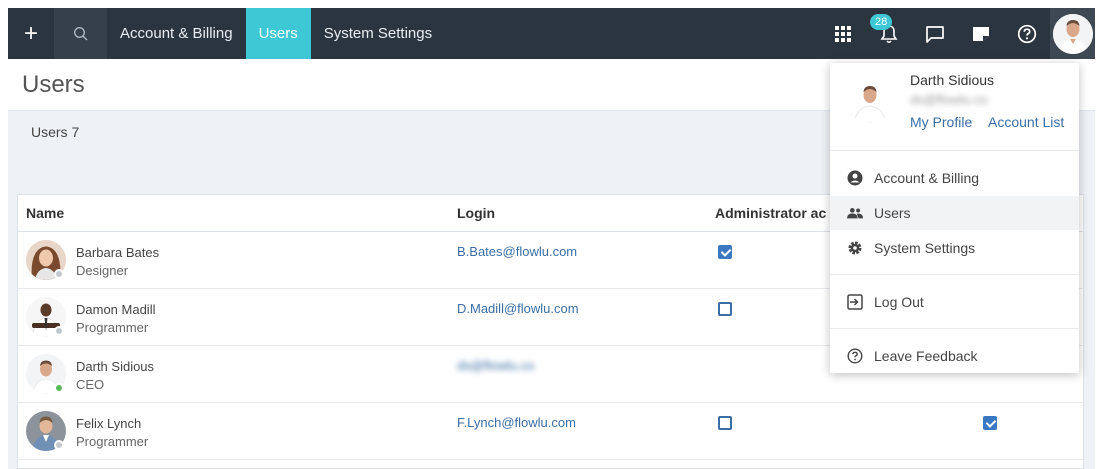 The width and height of the screenshot is (1102, 469). I want to click on help-button, so click(1027, 33).